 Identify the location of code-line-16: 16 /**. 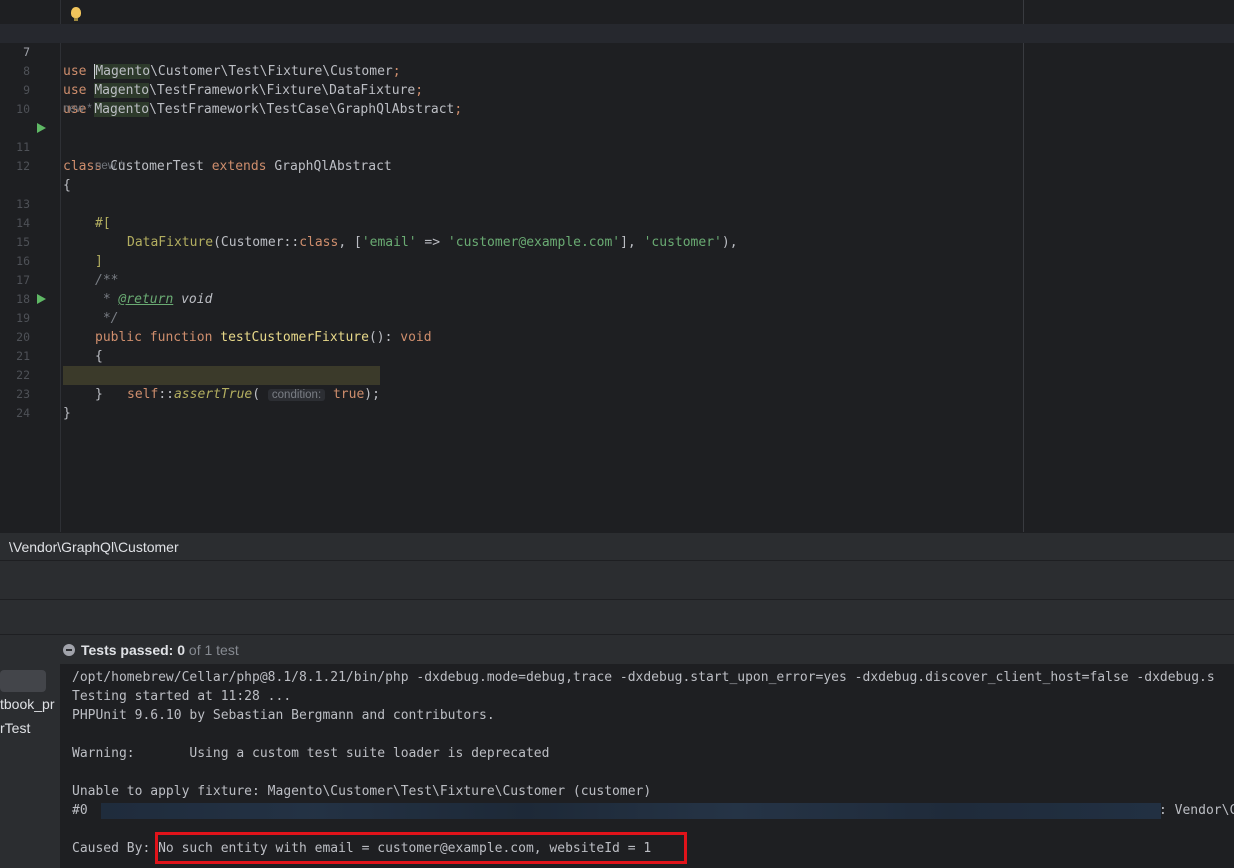
(617, 260).